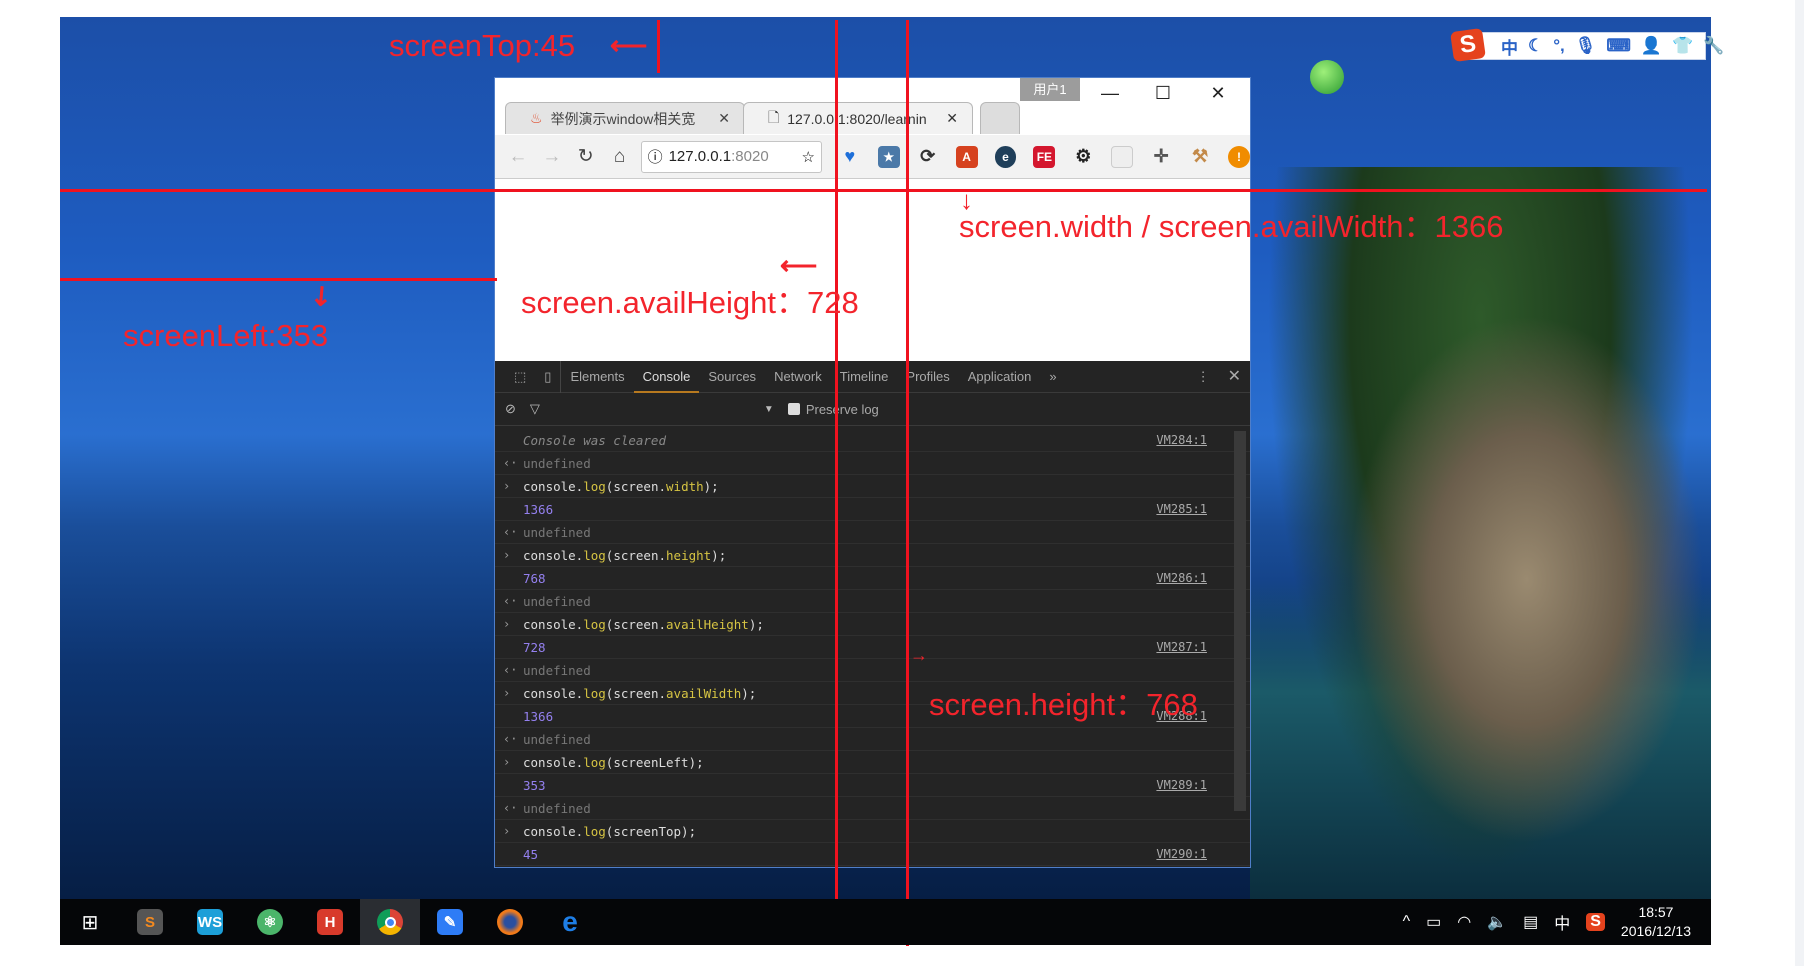 This screenshot has width=1804, height=966. I want to click on tab-title: 127.0.0.1:8020/learnin, so click(857, 118).